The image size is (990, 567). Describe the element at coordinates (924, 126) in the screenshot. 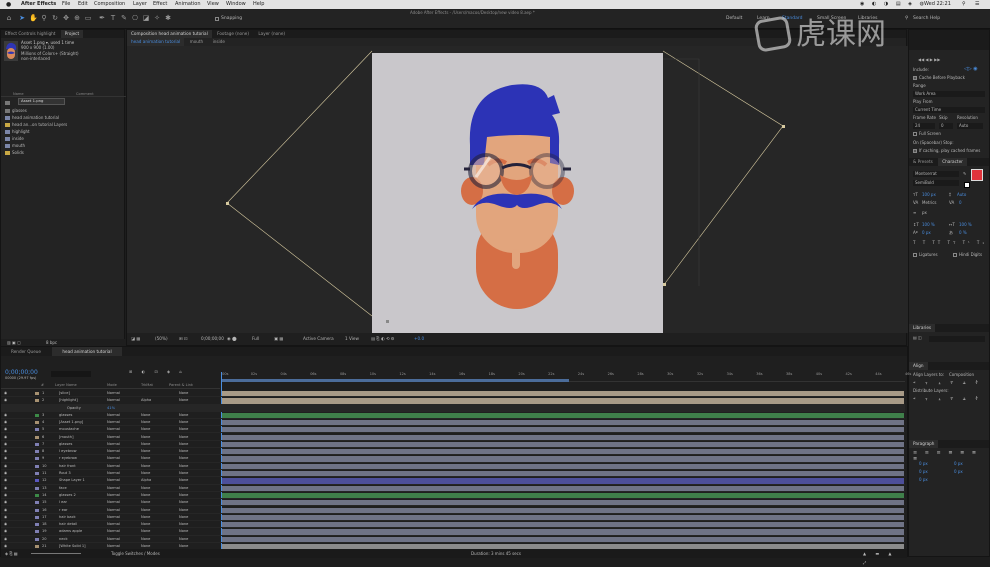

I see `frame-rate-dropdown: 24` at that location.